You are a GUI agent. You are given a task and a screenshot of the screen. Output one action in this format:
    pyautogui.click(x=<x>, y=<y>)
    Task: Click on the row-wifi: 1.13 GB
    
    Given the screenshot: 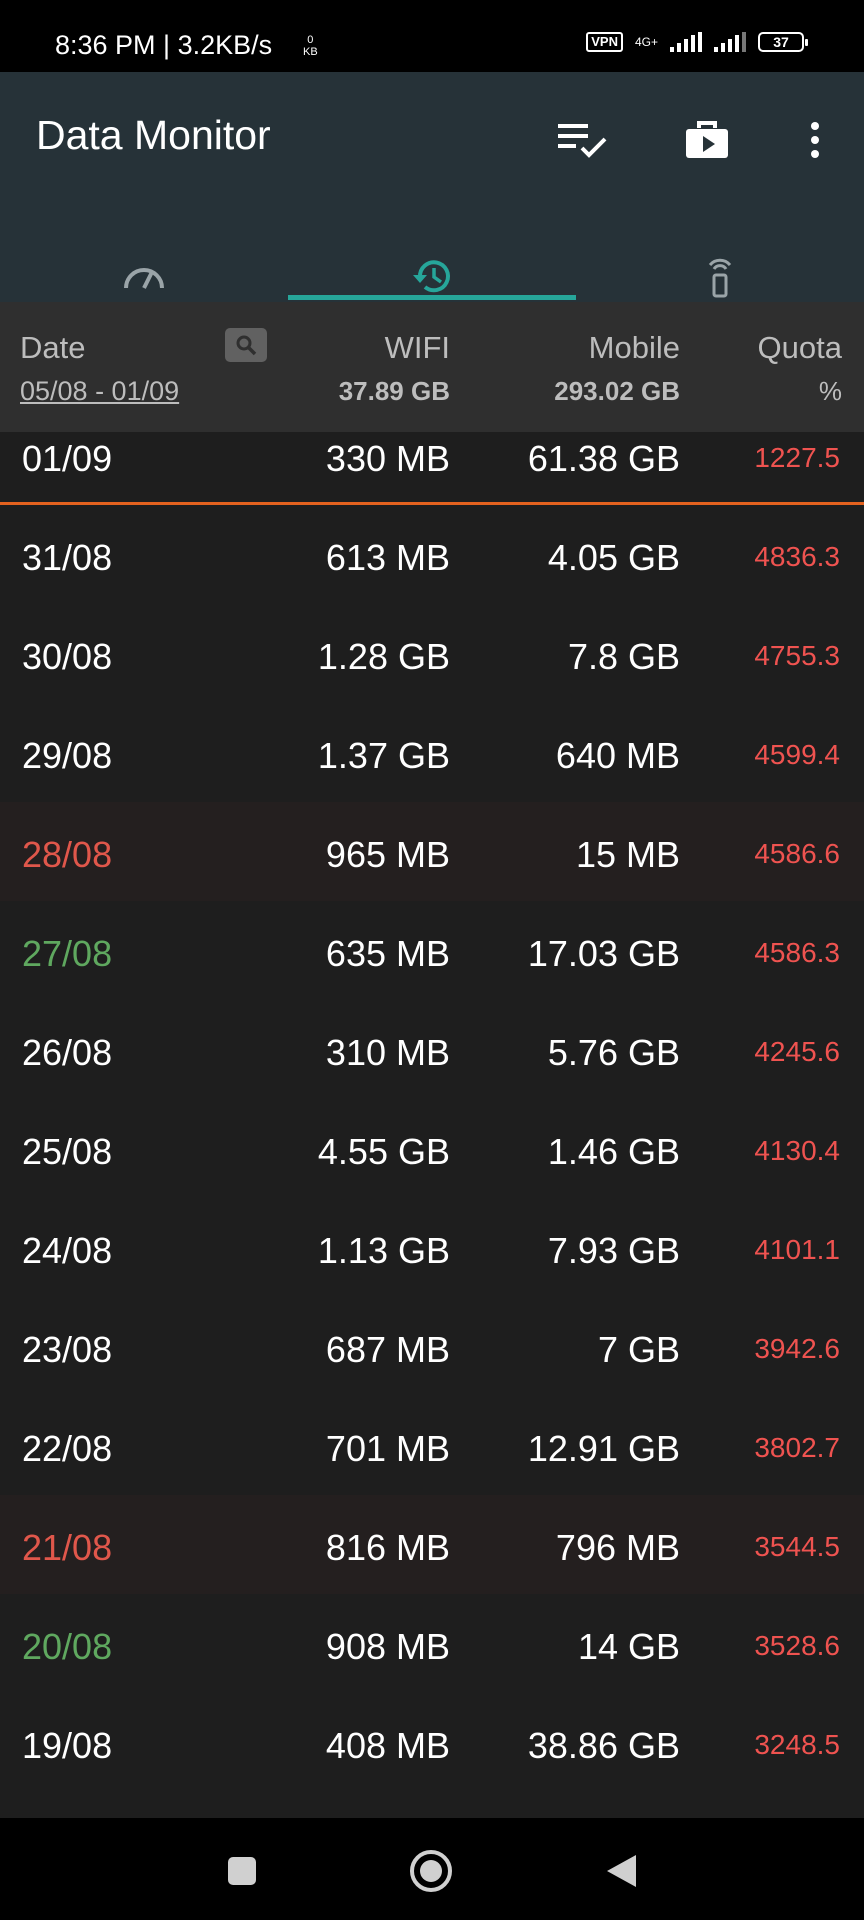 What is the action you would take?
    pyautogui.click(x=383, y=1250)
    